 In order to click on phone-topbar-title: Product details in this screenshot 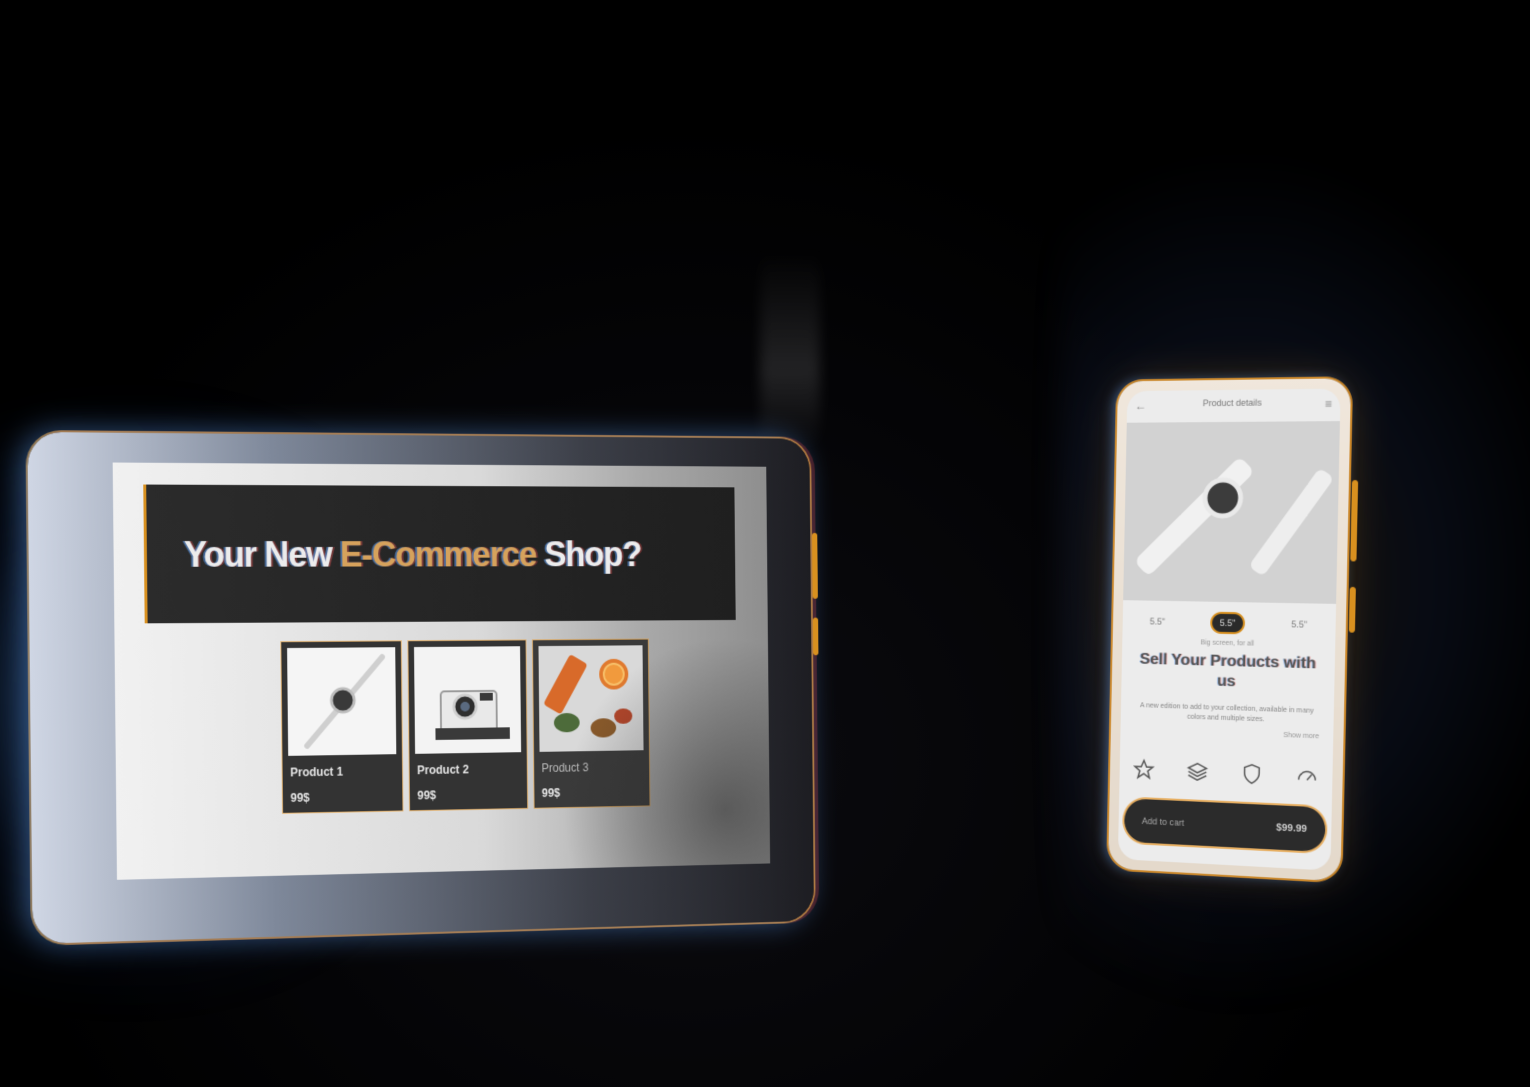, I will do `click(1232, 403)`.